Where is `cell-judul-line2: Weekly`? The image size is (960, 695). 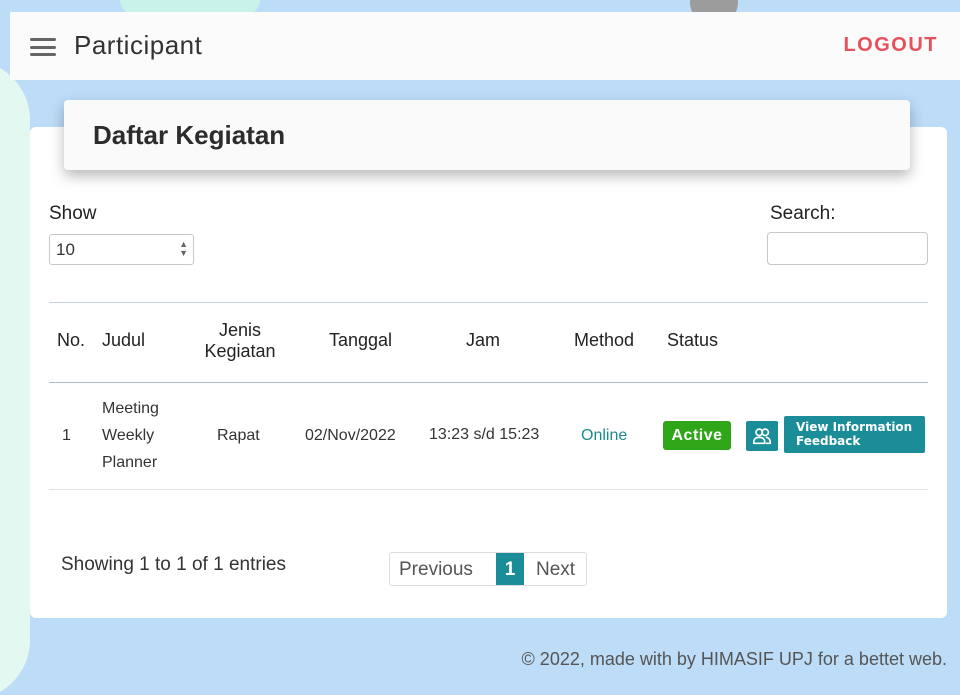 cell-judul-line2: Weekly is located at coordinates (128, 435).